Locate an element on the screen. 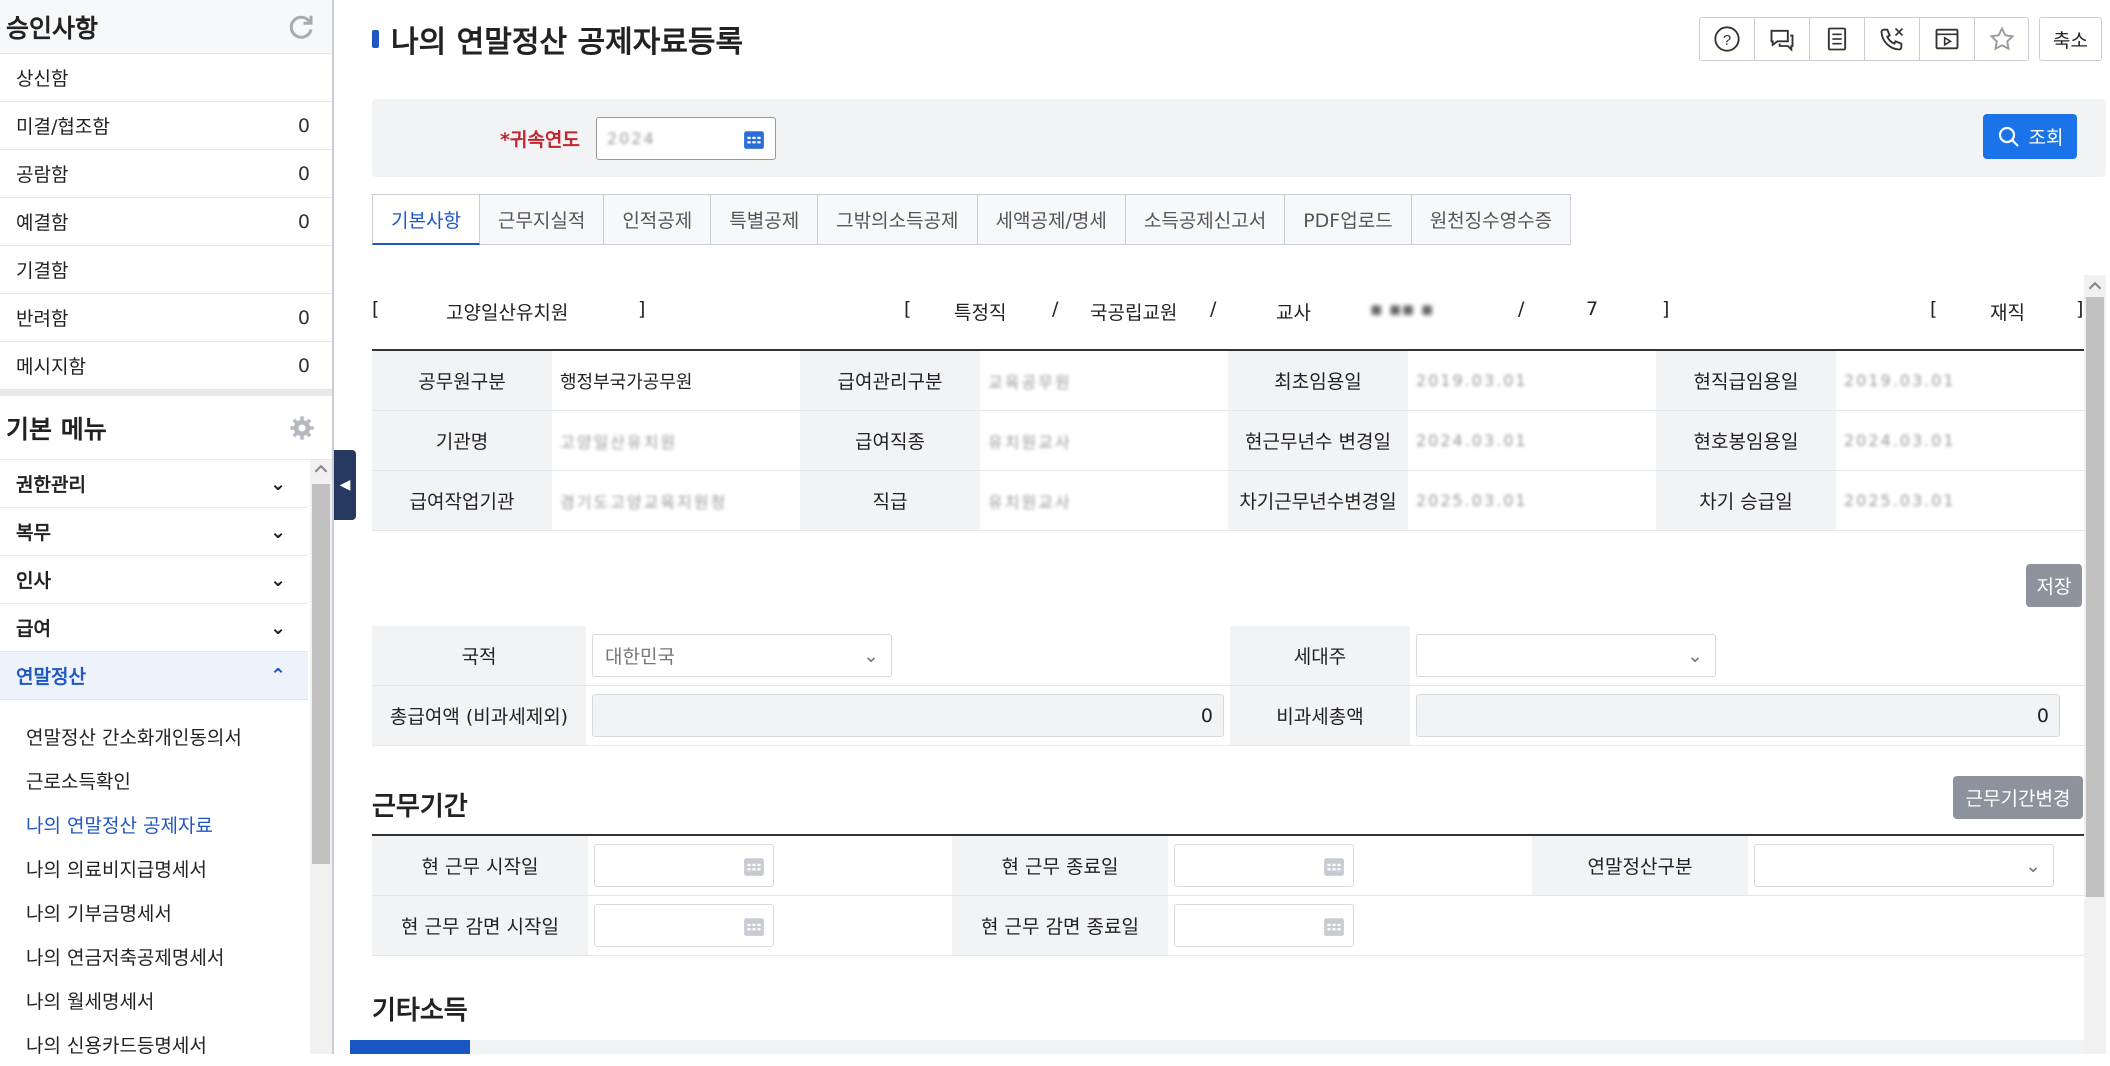  menu-item-payroll: 급여 ⌄ is located at coordinates (154, 628).